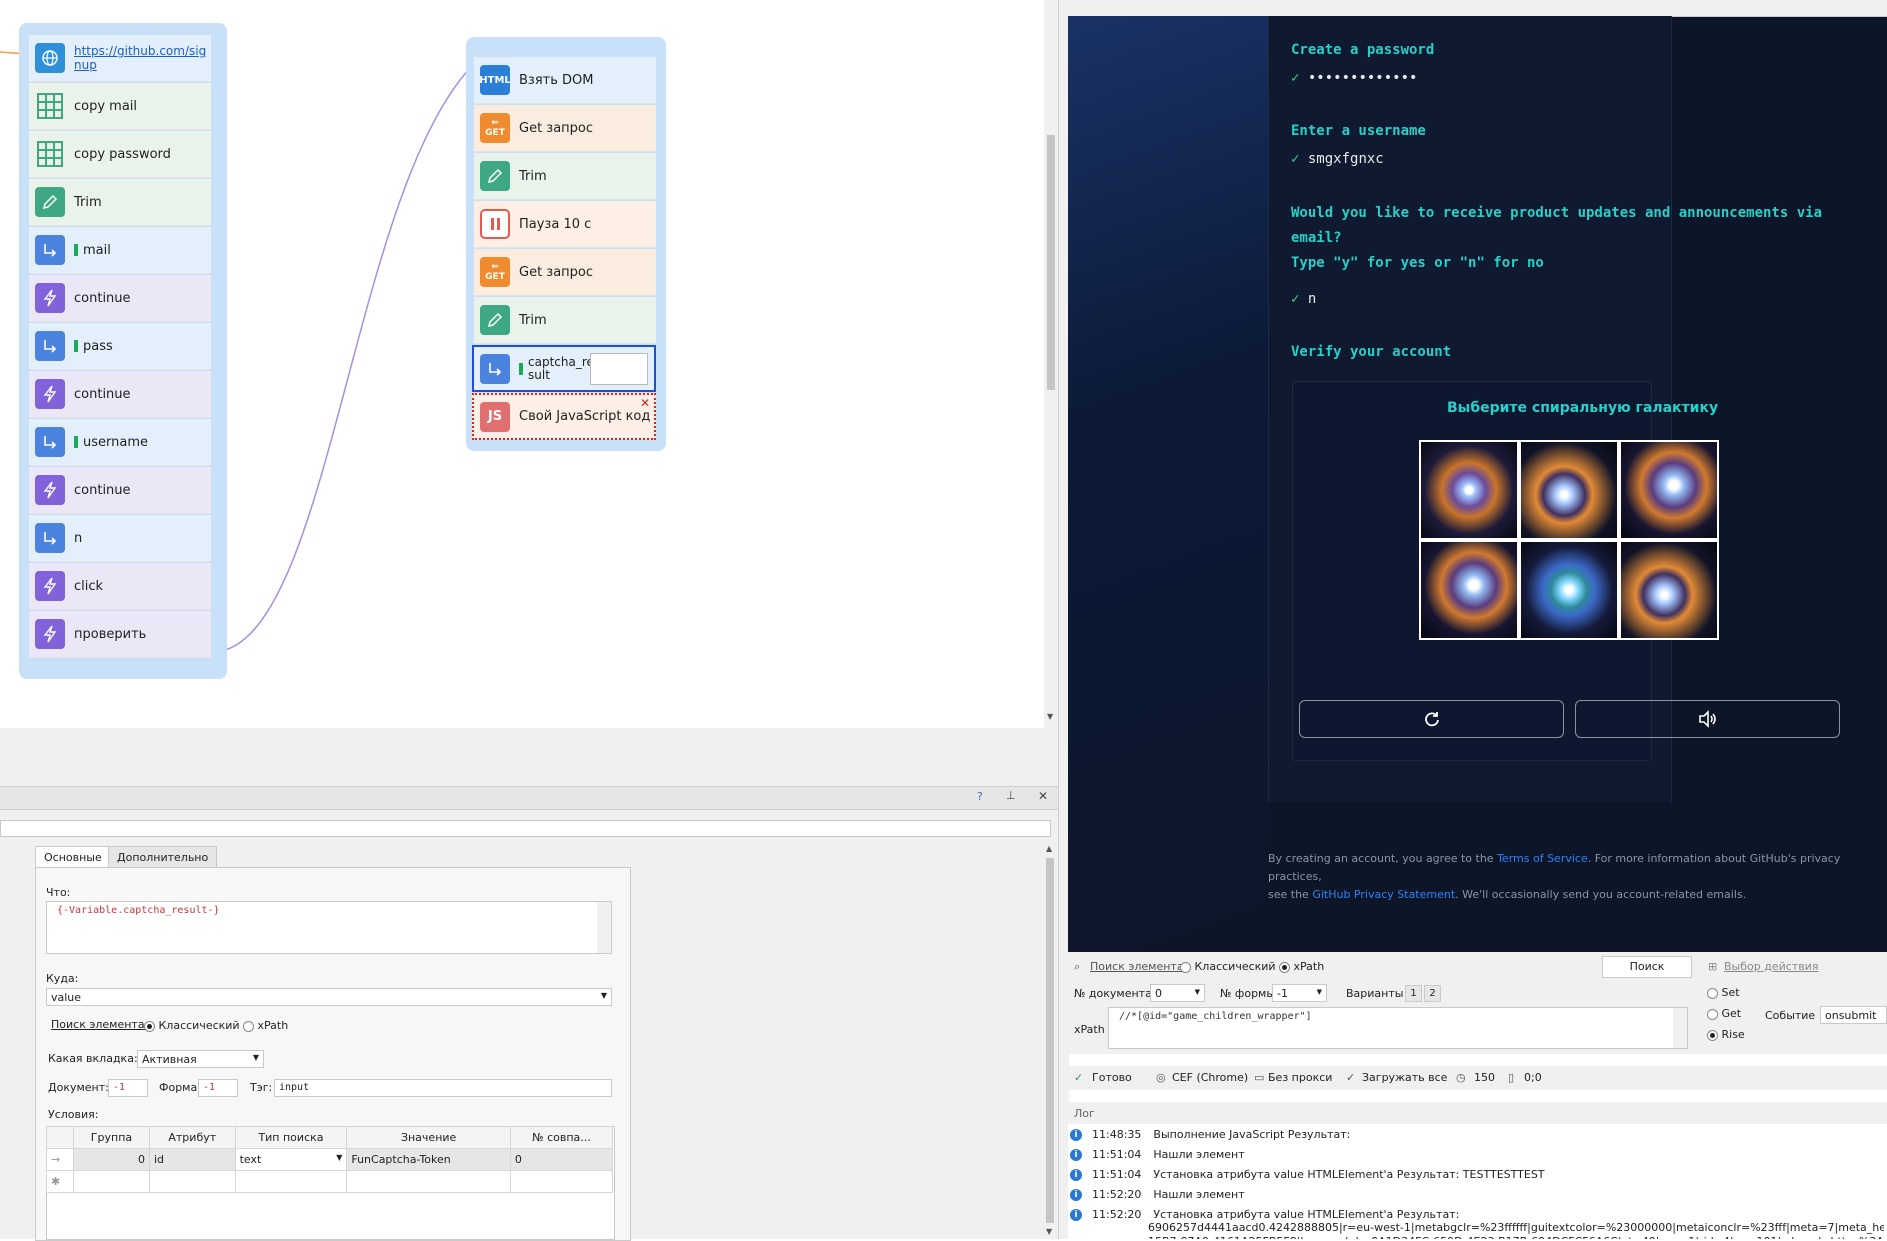 The image size is (1887, 1241). I want to click on flow-node: проверить, so click(120, 634).